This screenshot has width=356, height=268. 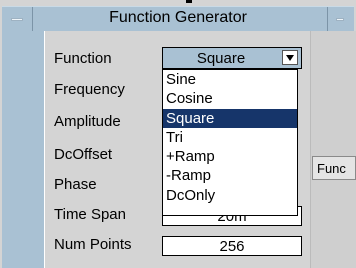 What do you see at coordinates (230, 195) in the screenshot?
I see `dropdown-option-dconly: DcOnly` at bounding box center [230, 195].